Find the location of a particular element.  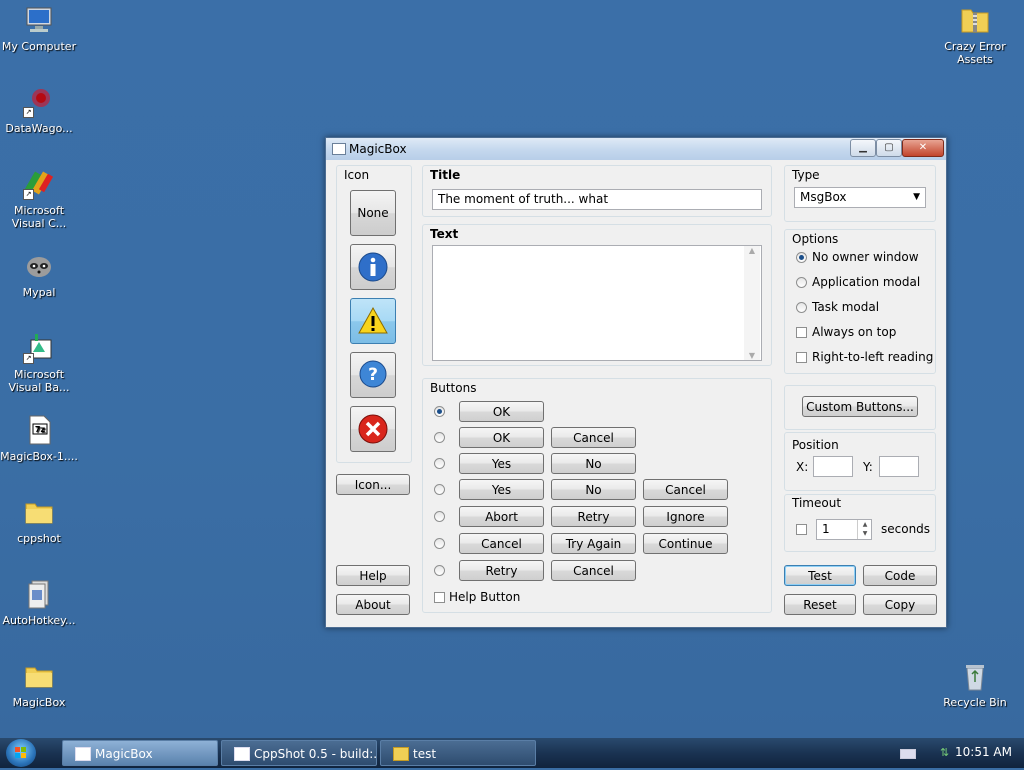

desktop-icon-crazy-error-assets: Crazy Error Assets is located at coordinates (975, 35).